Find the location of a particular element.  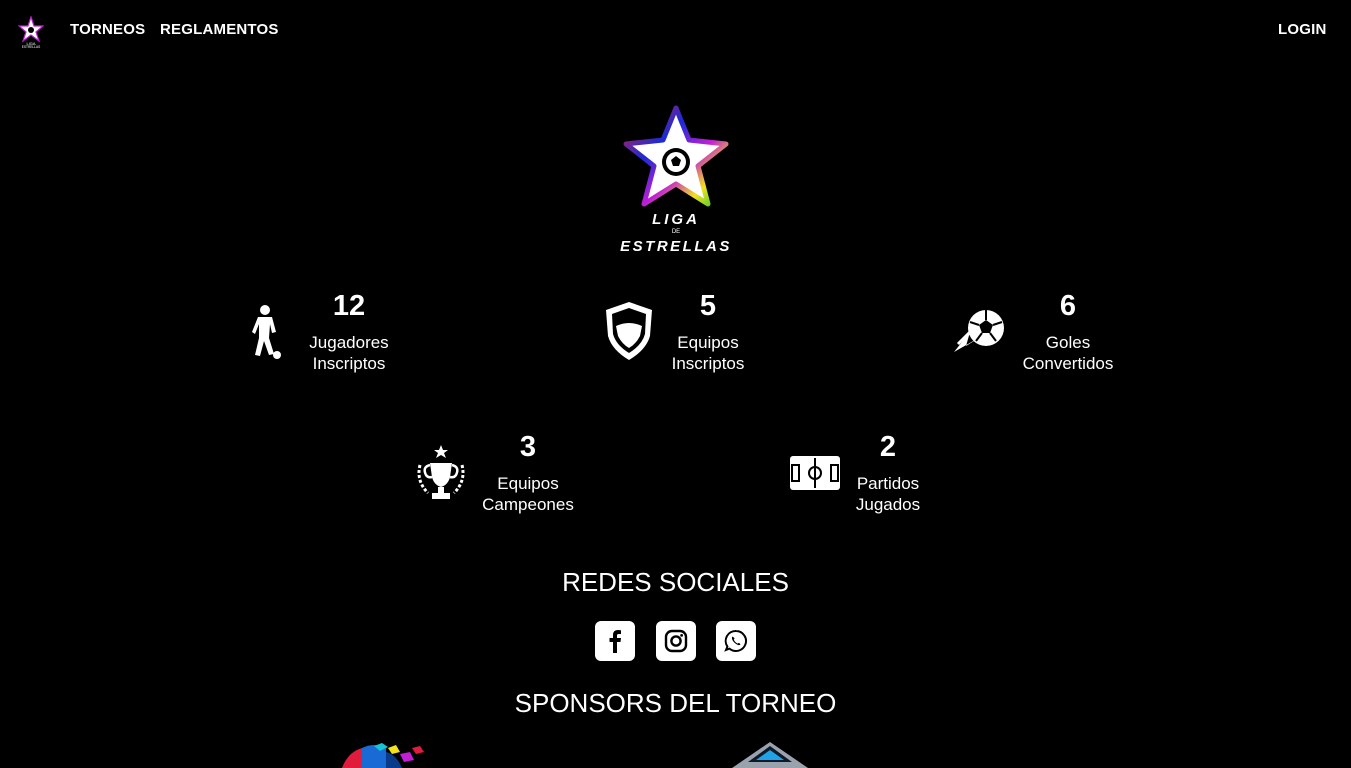

stat-value: 6 is located at coordinates (1068, 306).